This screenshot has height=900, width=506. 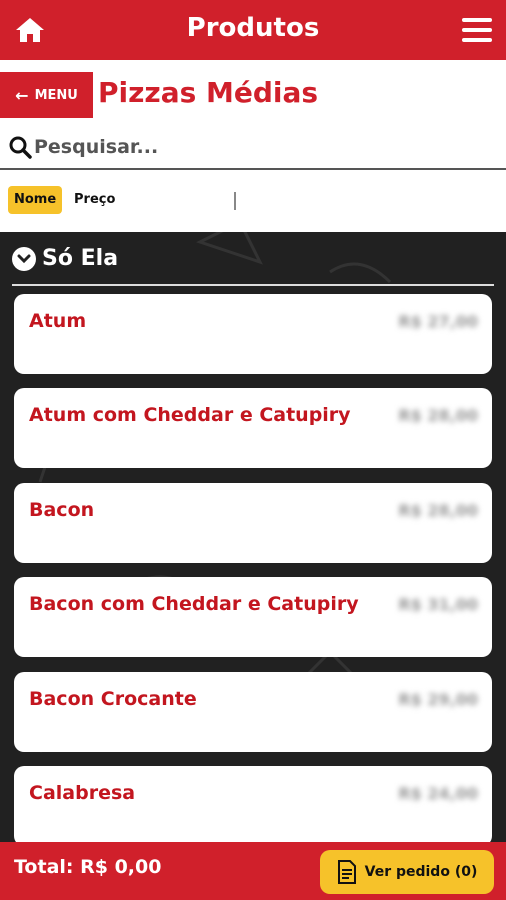 What do you see at coordinates (88, 867) in the screenshot?
I see `order-total: Total: R$ 0,00` at bounding box center [88, 867].